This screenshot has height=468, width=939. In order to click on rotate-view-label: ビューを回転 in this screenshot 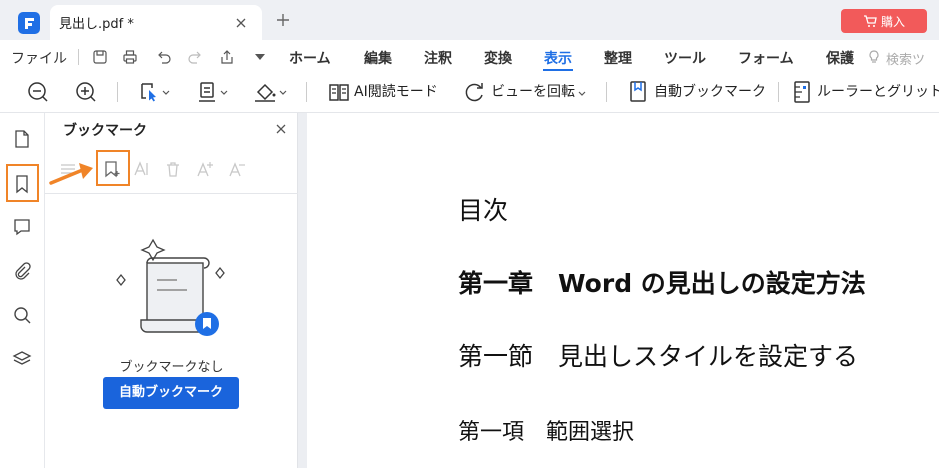, I will do `click(533, 91)`.